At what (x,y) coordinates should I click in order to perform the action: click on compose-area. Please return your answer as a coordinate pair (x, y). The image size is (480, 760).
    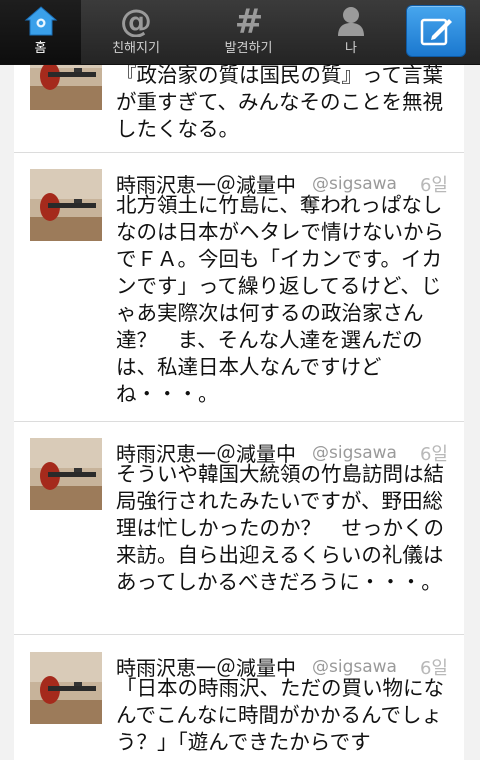
    Looking at the image, I should click on (438, 32).